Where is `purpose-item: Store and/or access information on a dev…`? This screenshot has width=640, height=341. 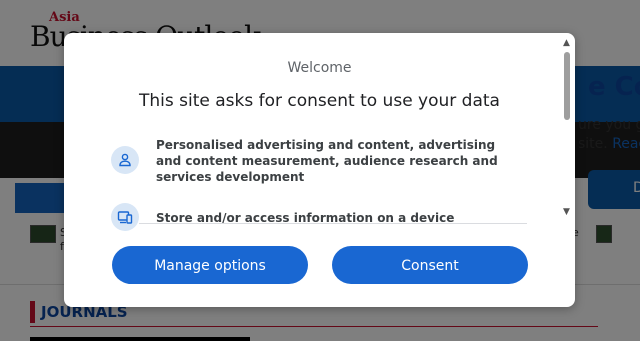 purpose-item: Store and/or access information on a dev… is located at coordinates (316, 217).